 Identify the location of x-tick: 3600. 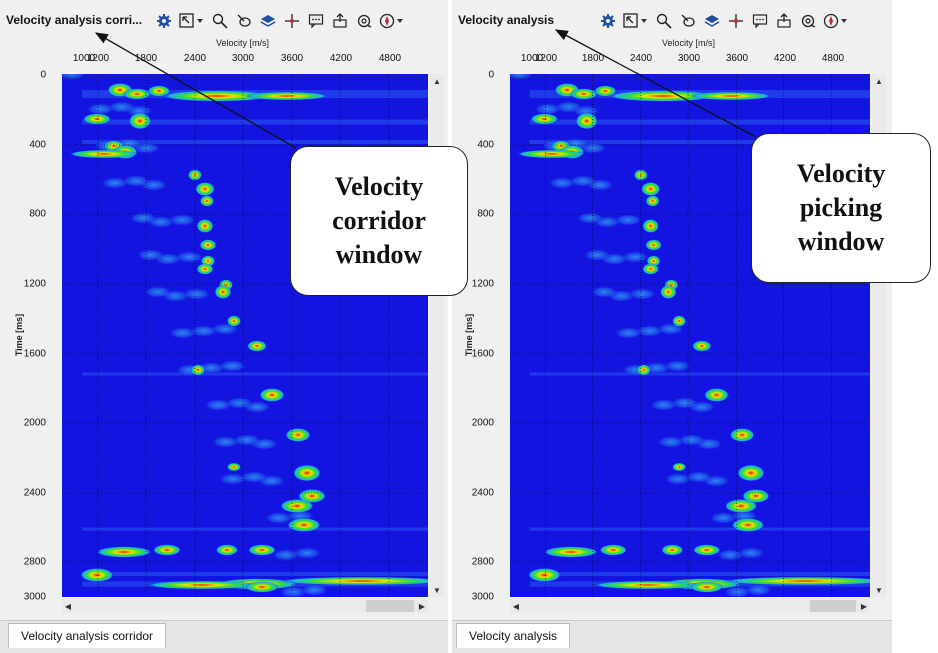
(737, 58).